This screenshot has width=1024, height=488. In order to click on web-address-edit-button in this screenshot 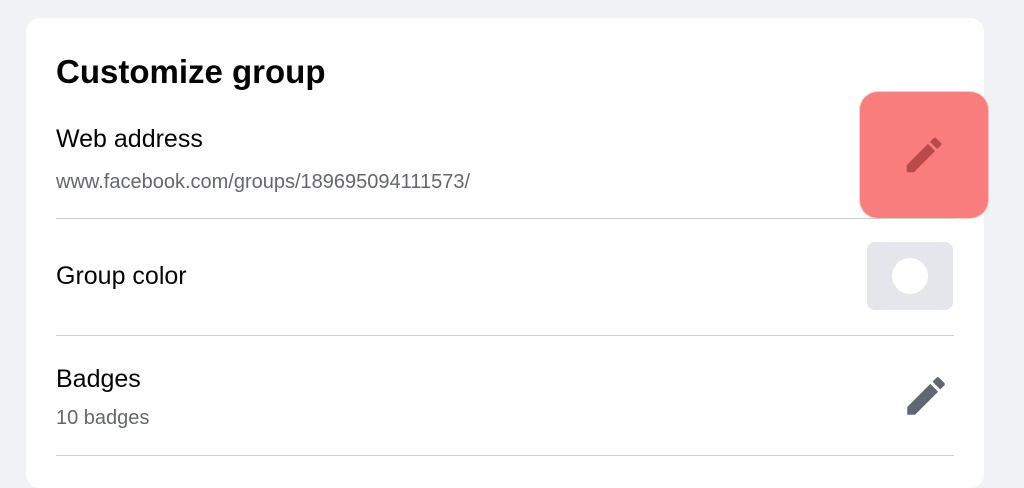, I will do `click(924, 155)`.